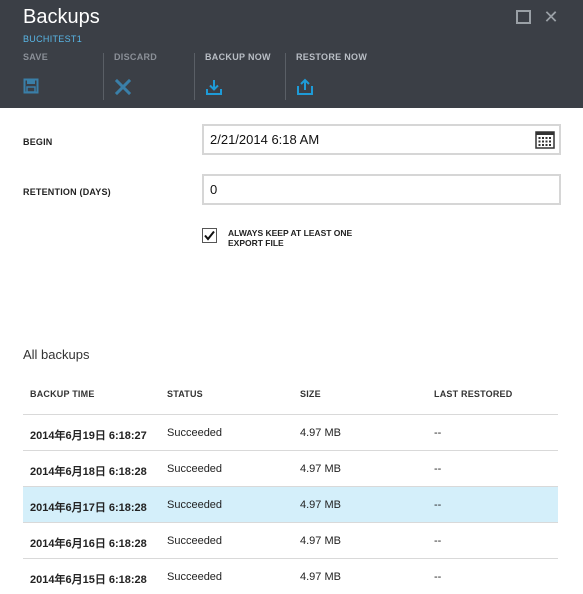  Describe the element at coordinates (290, 238) in the screenshot. I see `keep-export-label: ALWAYS KEEP AT LEAST ONE EXPORT FILE` at that location.